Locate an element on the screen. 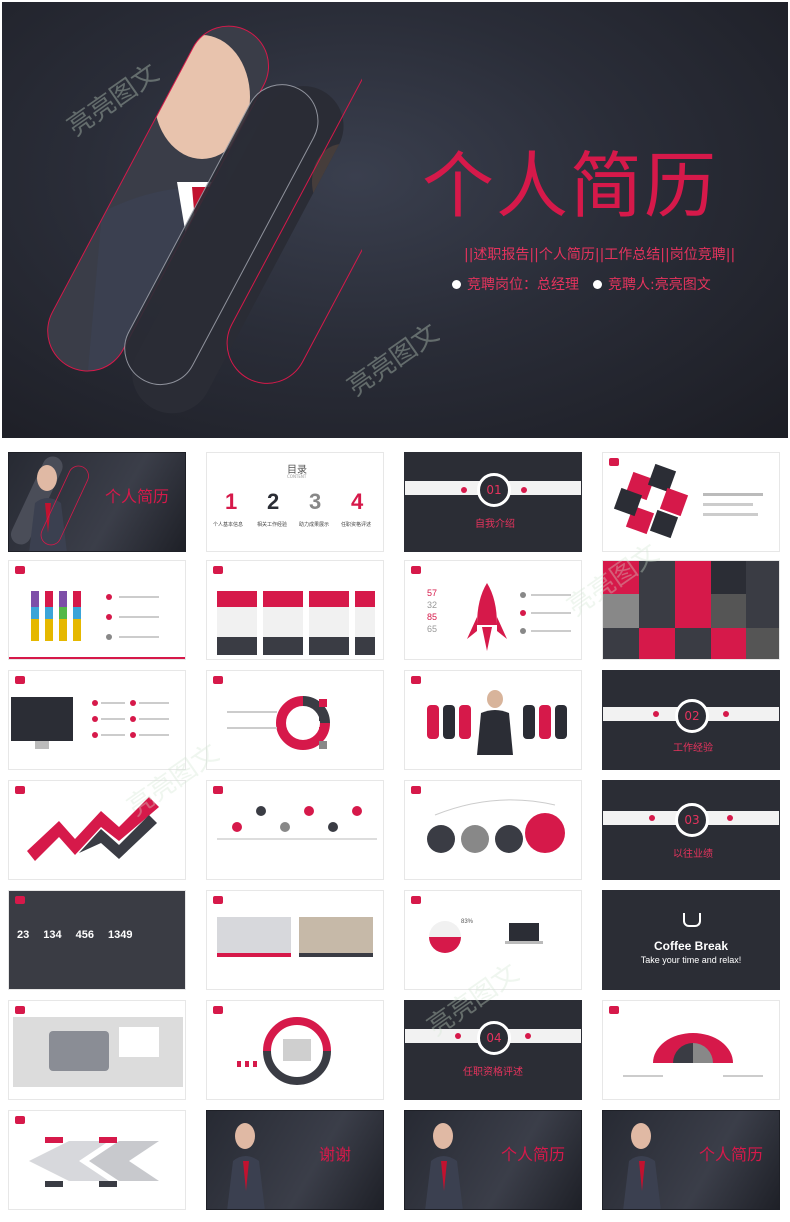 The width and height of the screenshot is (790, 1222). thumb-section-02: 02 工作经验 is located at coordinates (691, 720).